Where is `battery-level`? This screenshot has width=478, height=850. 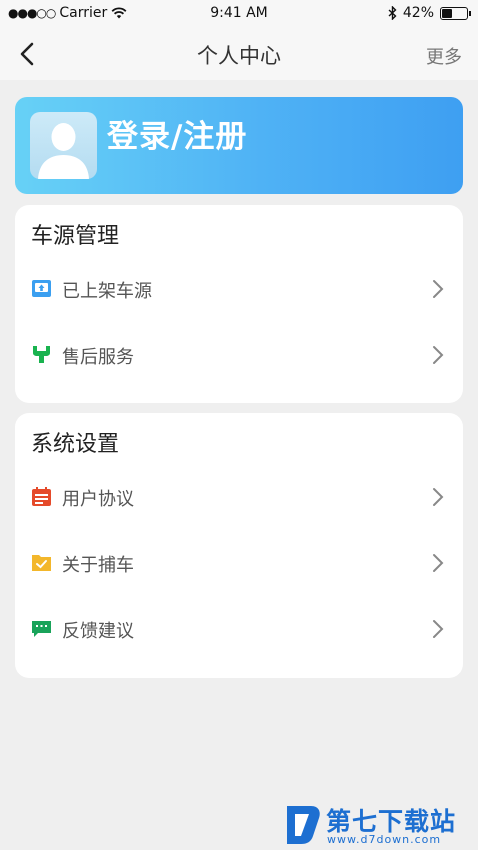
battery-level is located at coordinates (447, 13).